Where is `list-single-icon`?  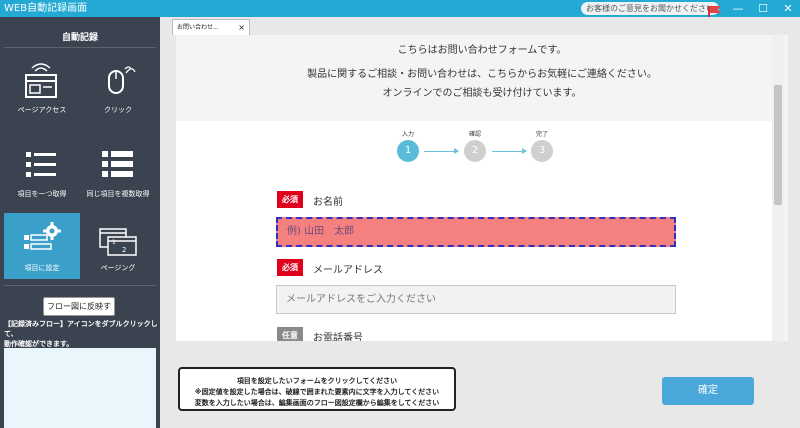 list-single-icon is located at coordinates (41, 164).